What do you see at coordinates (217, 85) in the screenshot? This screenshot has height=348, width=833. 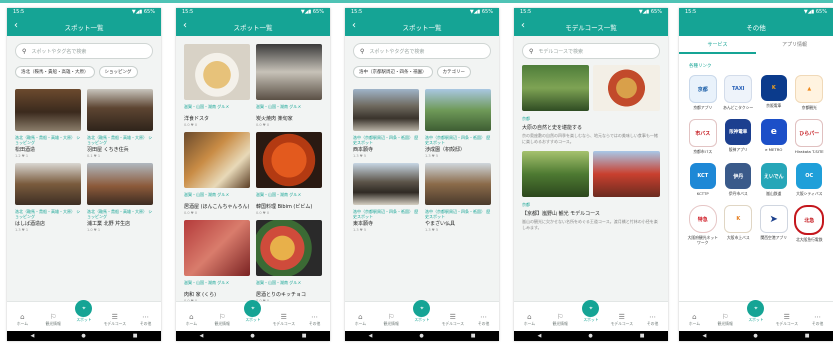 I see `spot-card: 滋賀・山国・湖南 グルメ 洋食ドスタ 0.0 ♥ 0` at bounding box center [217, 85].